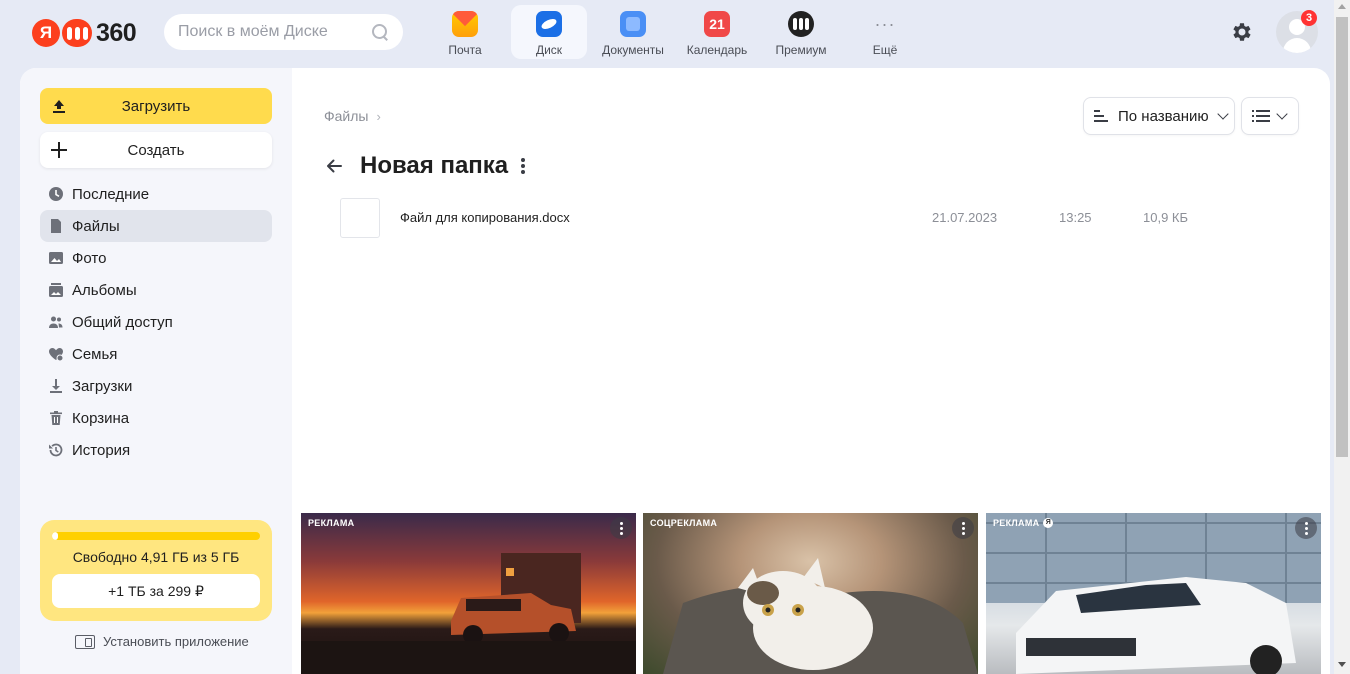 The height and width of the screenshot is (674, 1350). I want to click on sidebar-item-label: Последние, so click(111, 194).